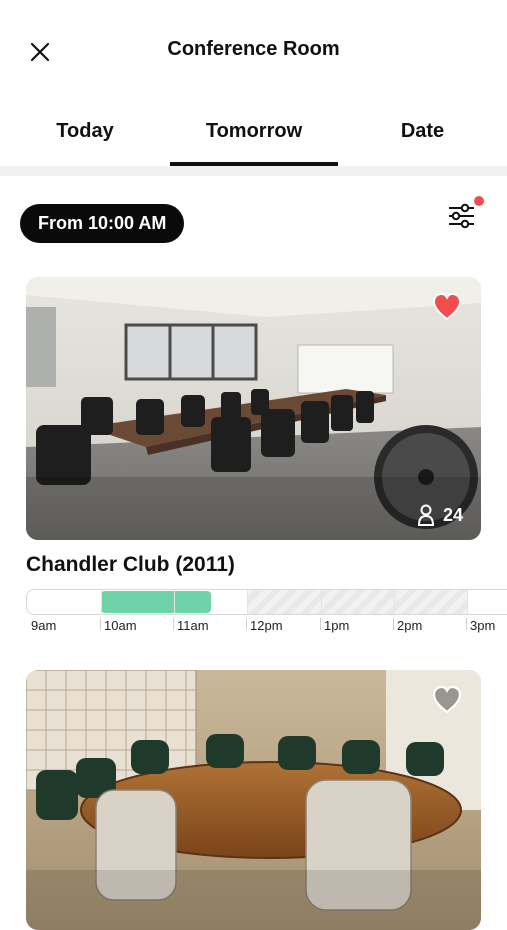 This screenshot has height=930, width=507. What do you see at coordinates (337, 625) in the screenshot?
I see `time-label: 1pm` at bounding box center [337, 625].